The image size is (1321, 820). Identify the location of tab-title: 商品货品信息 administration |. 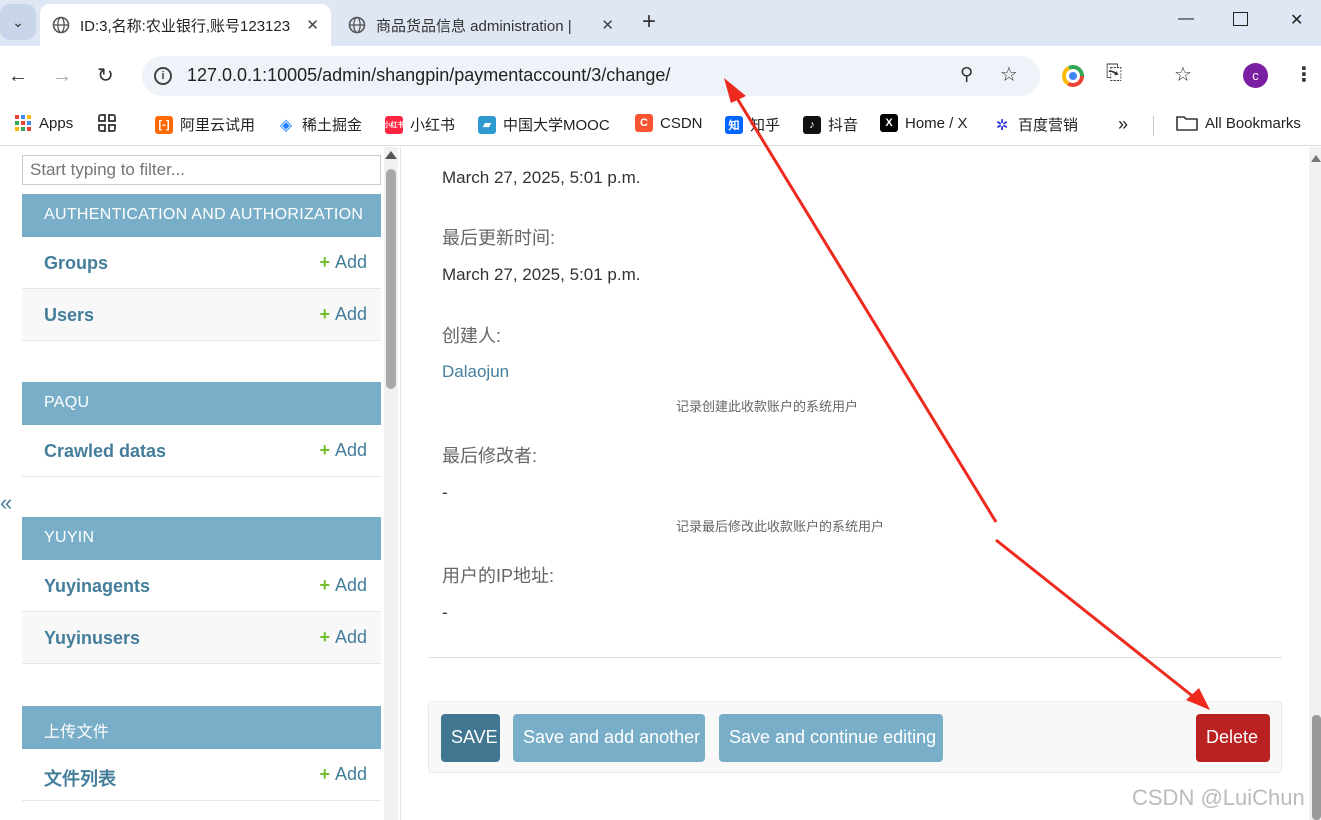
(474, 26).